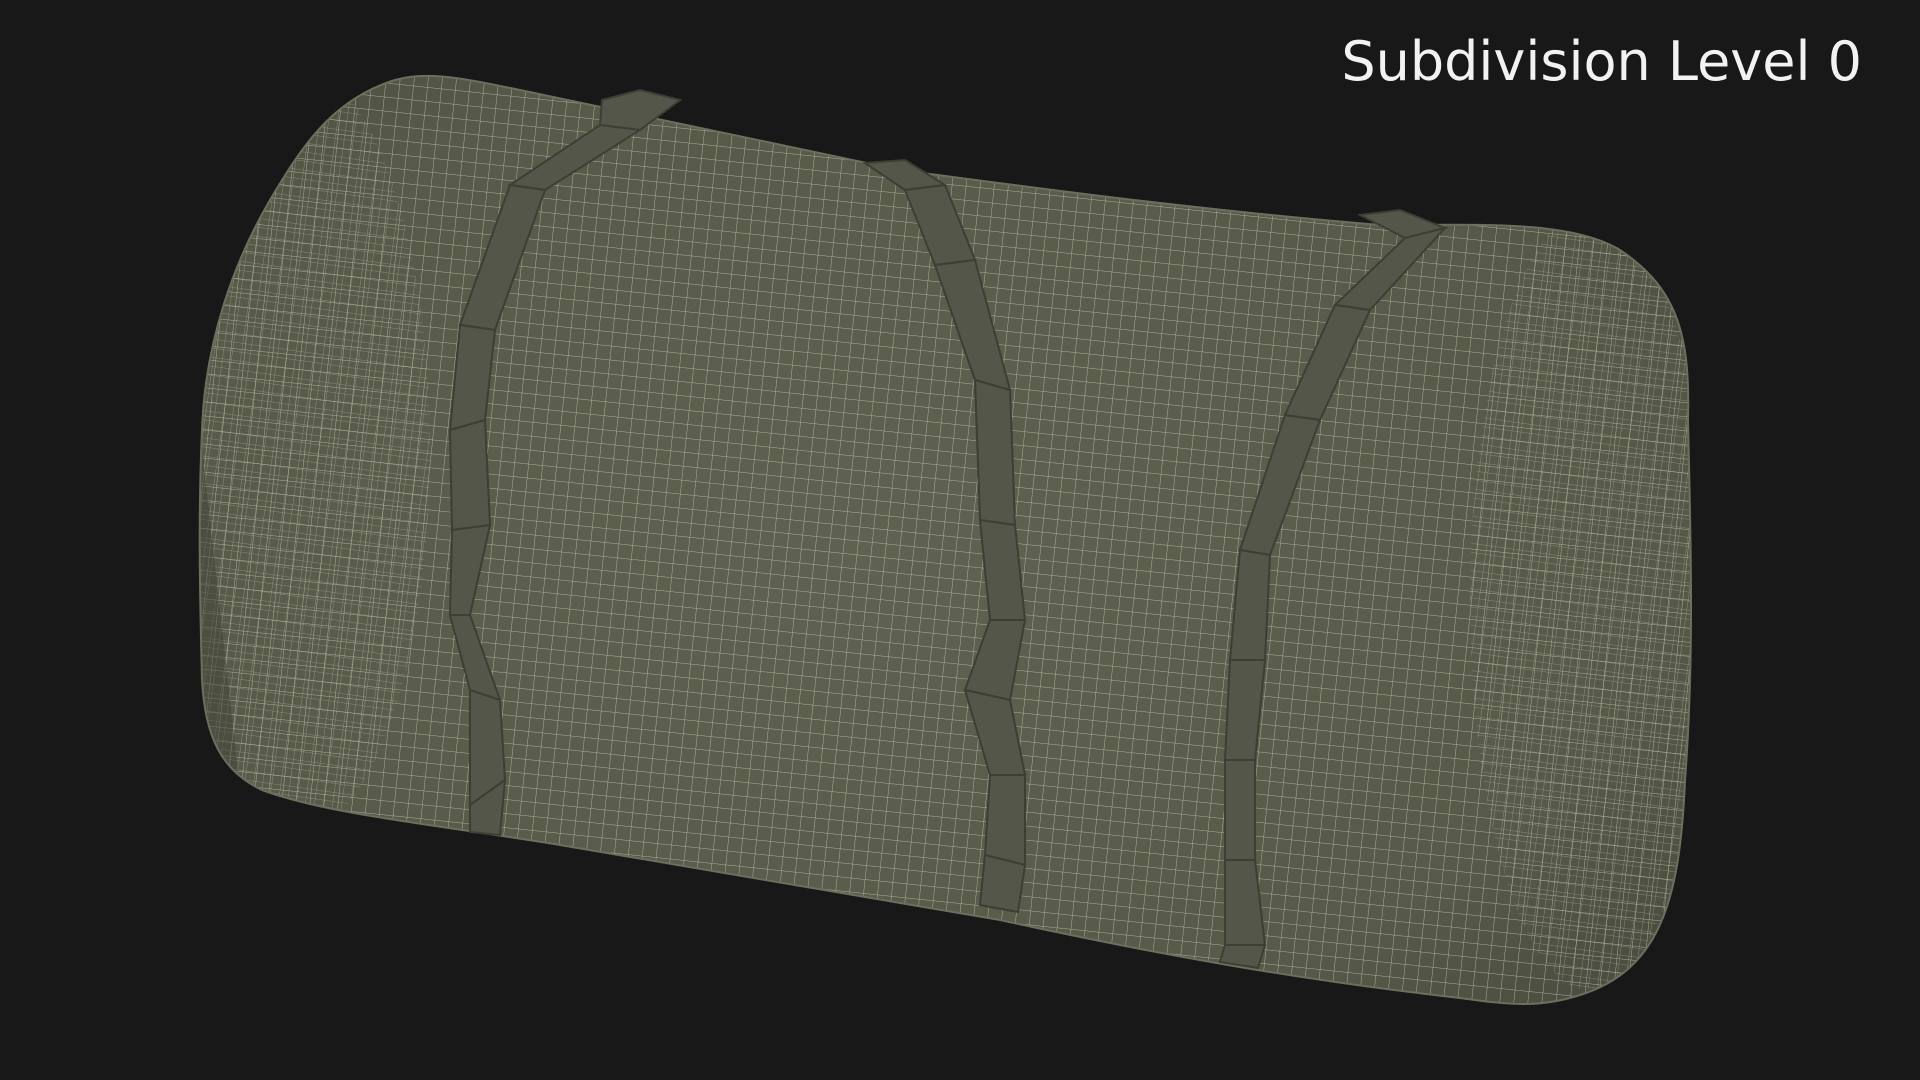 The height and width of the screenshot is (1080, 1920). I want to click on subdivision-level-label: Subdivision Level 0, so click(1601, 61).